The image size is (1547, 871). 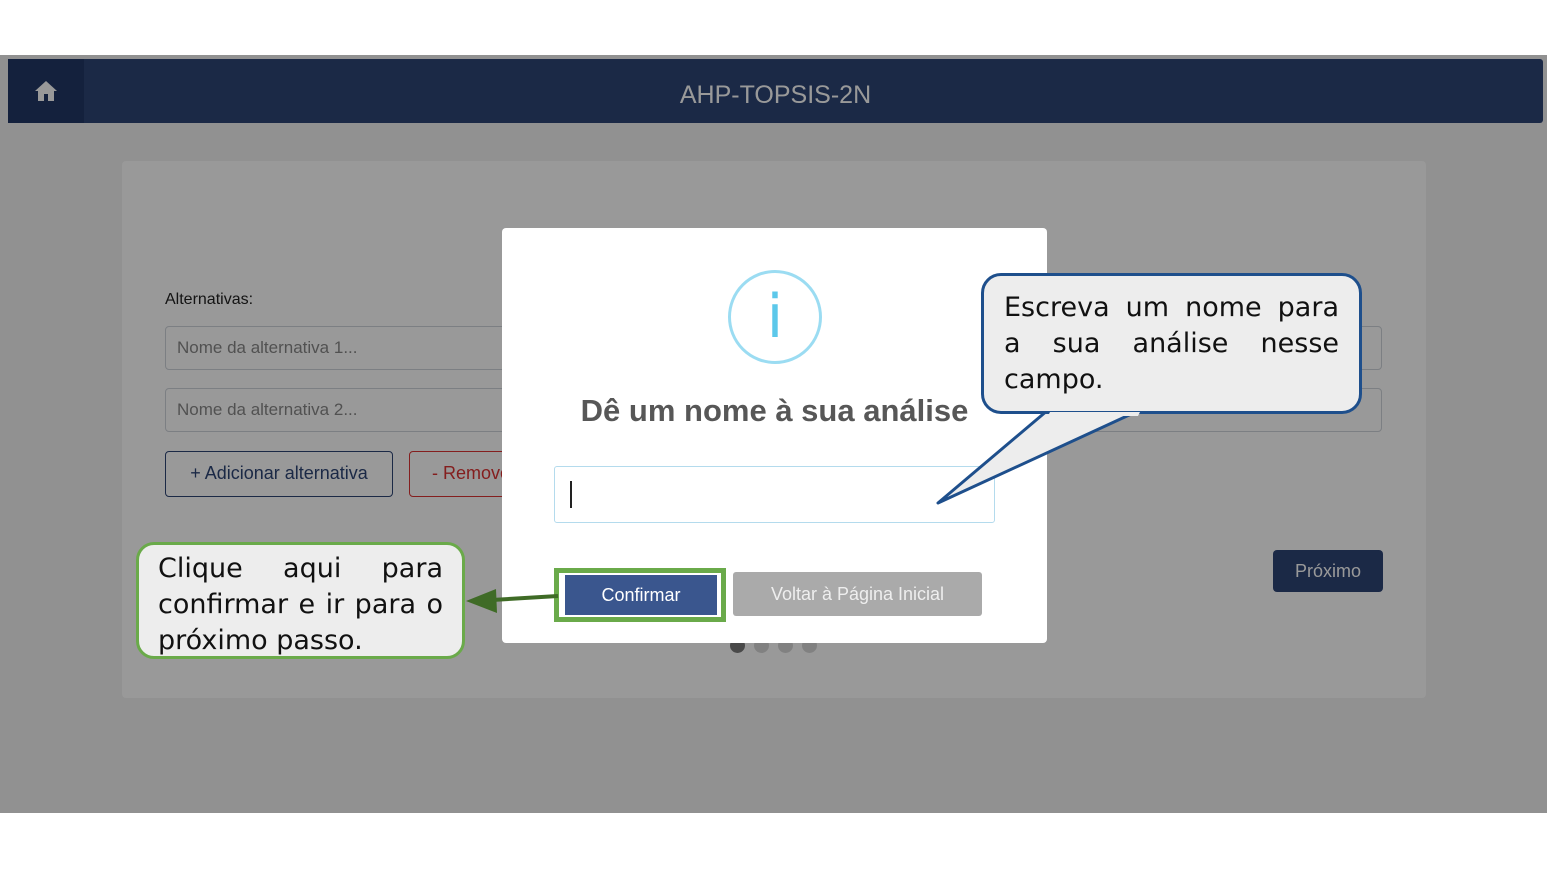 What do you see at coordinates (1094, 414) in the screenshot?
I see `callout-tail-mask` at bounding box center [1094, 414].